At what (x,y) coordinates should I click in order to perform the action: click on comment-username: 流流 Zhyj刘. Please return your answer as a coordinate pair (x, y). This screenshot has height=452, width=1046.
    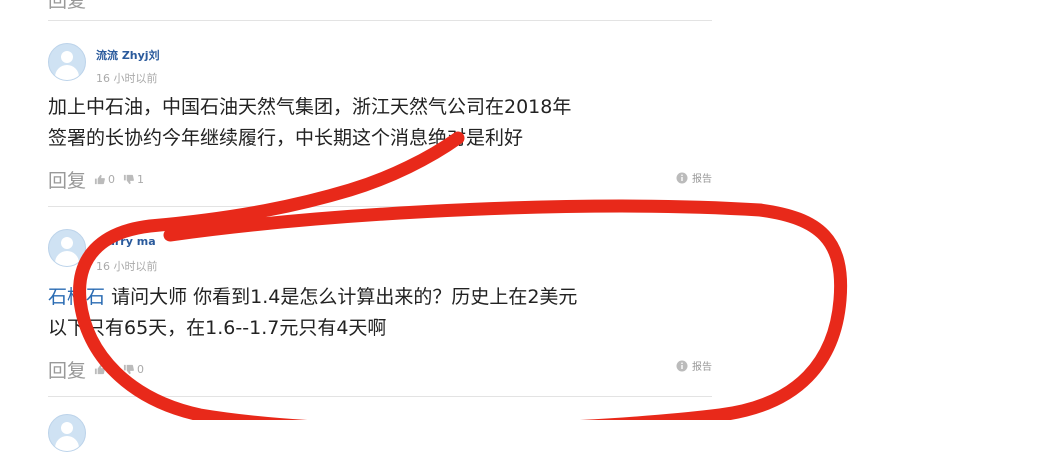
    Looking at the image, I should click on (128, 55).